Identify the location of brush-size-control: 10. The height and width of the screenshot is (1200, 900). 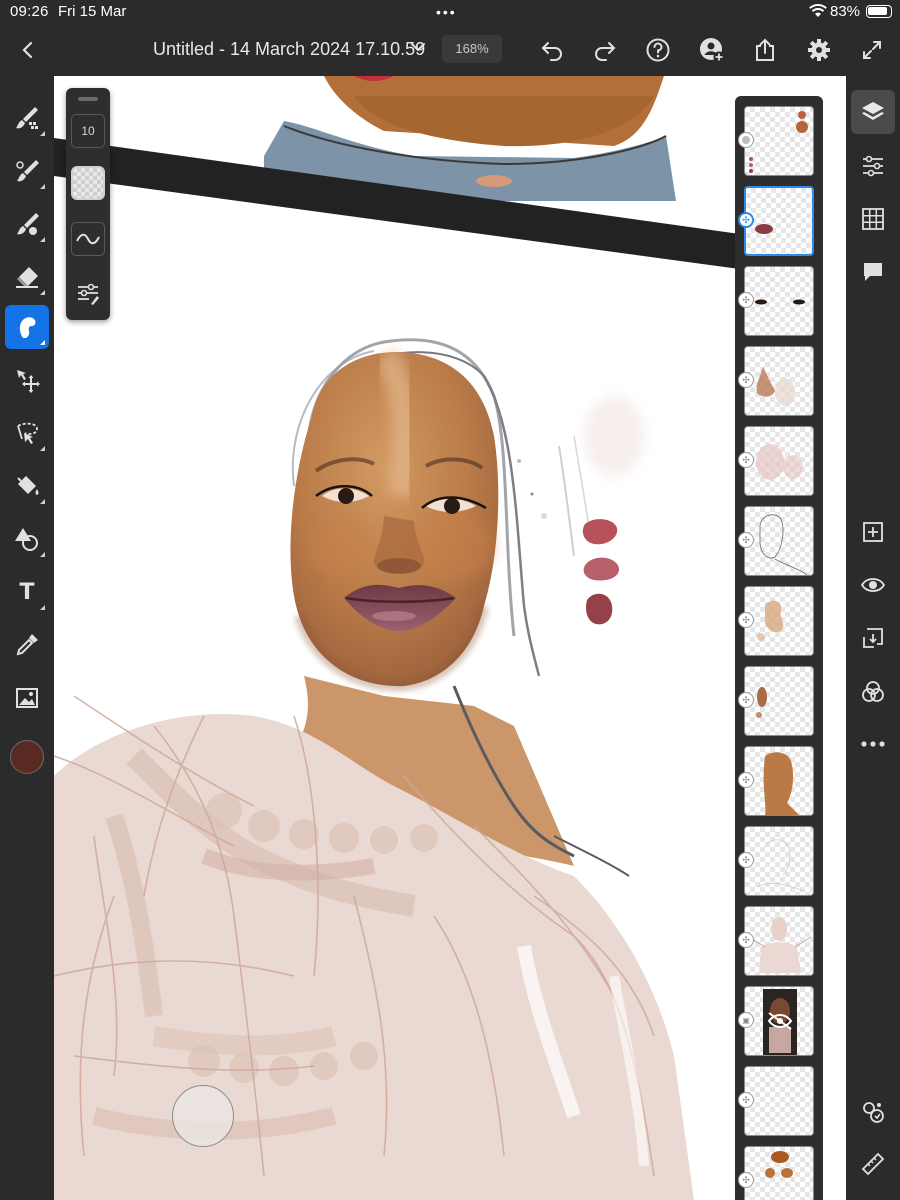
(88, 131).